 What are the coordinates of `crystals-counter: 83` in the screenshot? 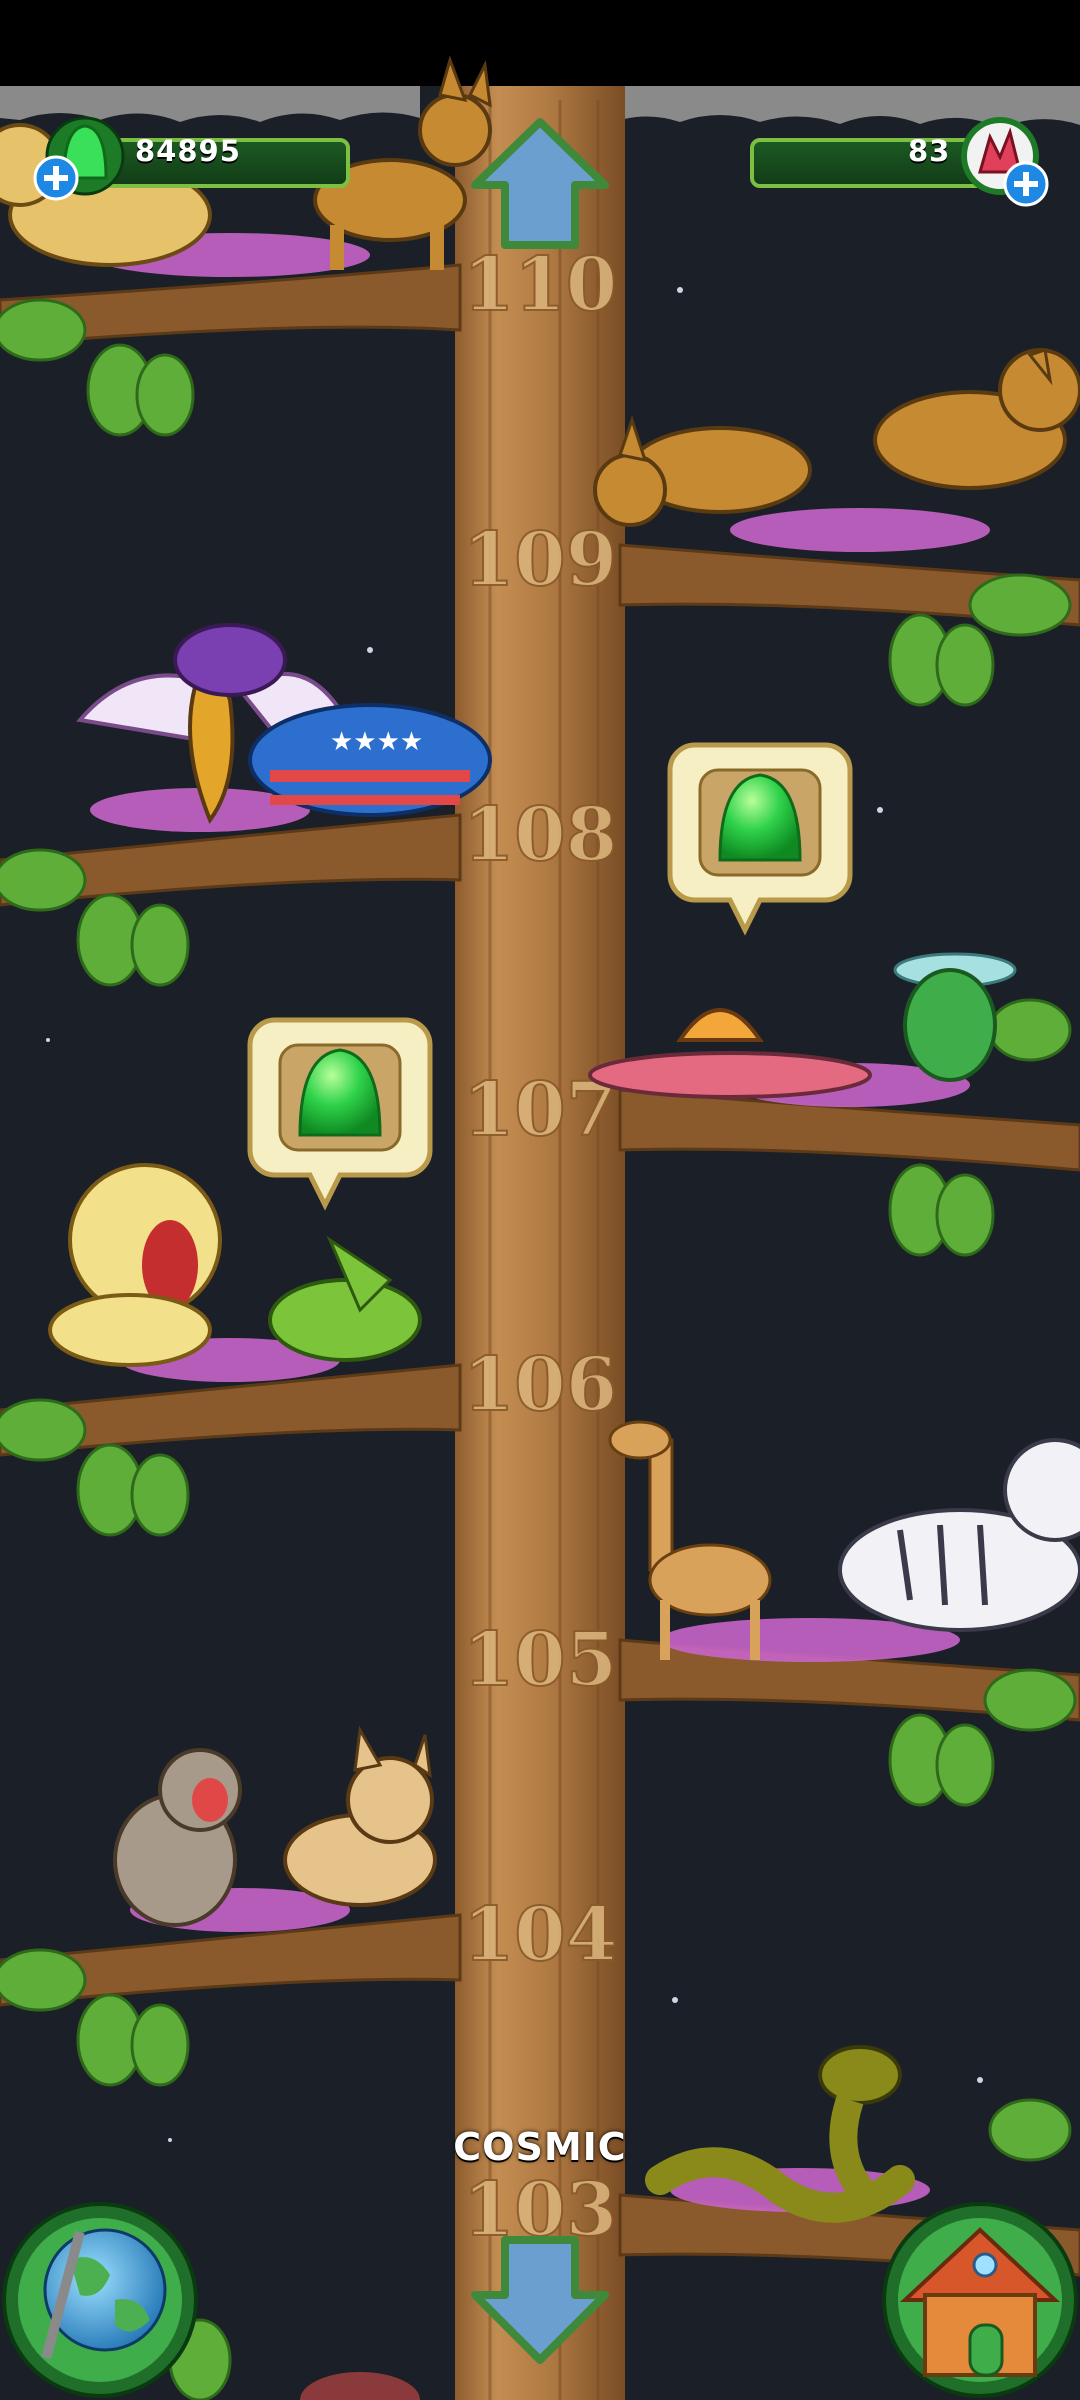 It's located at (895, 162).